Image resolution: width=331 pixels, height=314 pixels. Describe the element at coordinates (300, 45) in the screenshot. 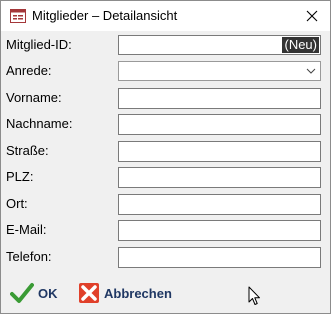

I see `new-record-badge: (Neu)` at that location.